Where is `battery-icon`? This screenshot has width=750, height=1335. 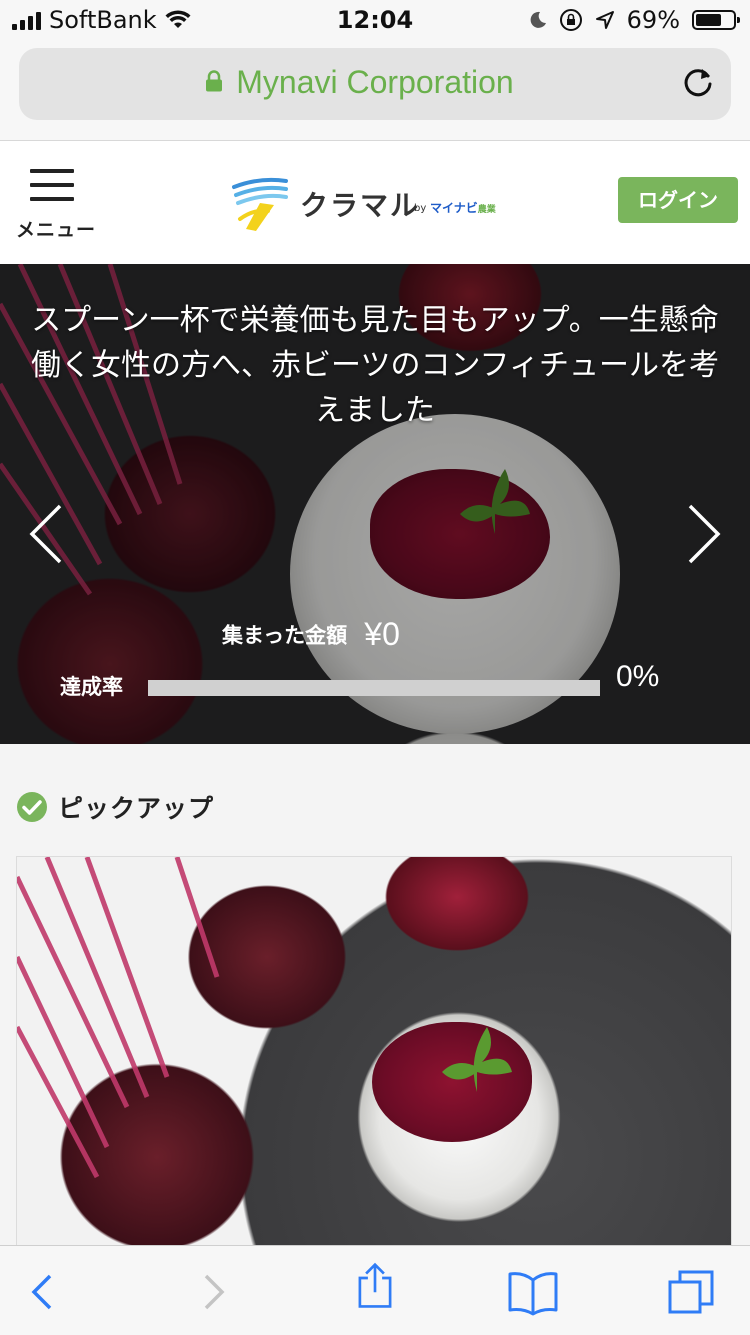
battery-icon is located at coordinates (716, 20).